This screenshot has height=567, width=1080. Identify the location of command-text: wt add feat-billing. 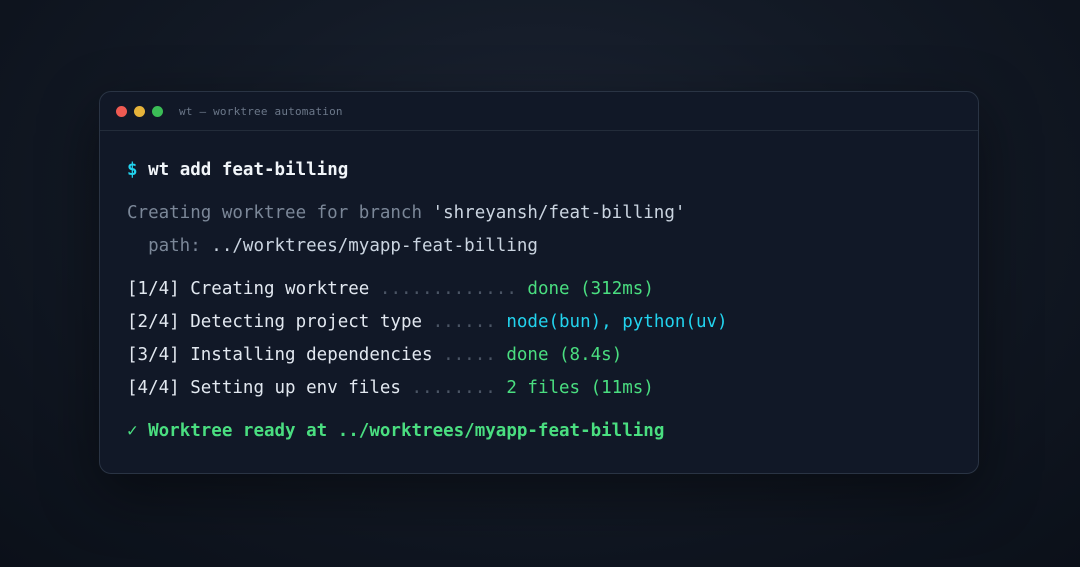
(248, 170).